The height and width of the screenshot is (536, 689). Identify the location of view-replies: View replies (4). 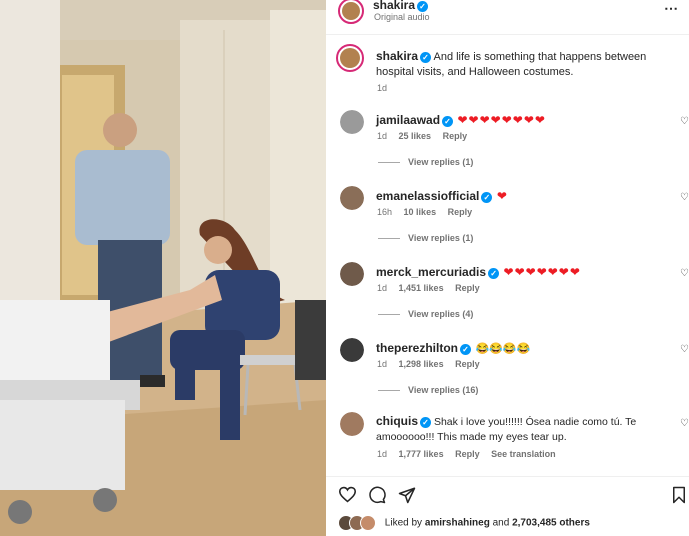
(425, 314).